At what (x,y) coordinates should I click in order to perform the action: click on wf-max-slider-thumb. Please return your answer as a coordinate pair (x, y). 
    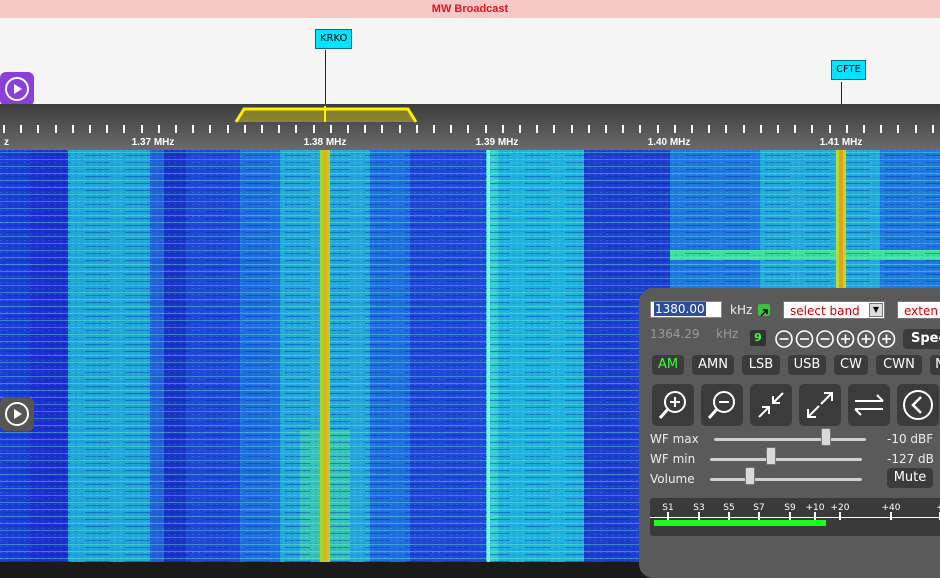
    Looking at the image, I should click on (826, 437).